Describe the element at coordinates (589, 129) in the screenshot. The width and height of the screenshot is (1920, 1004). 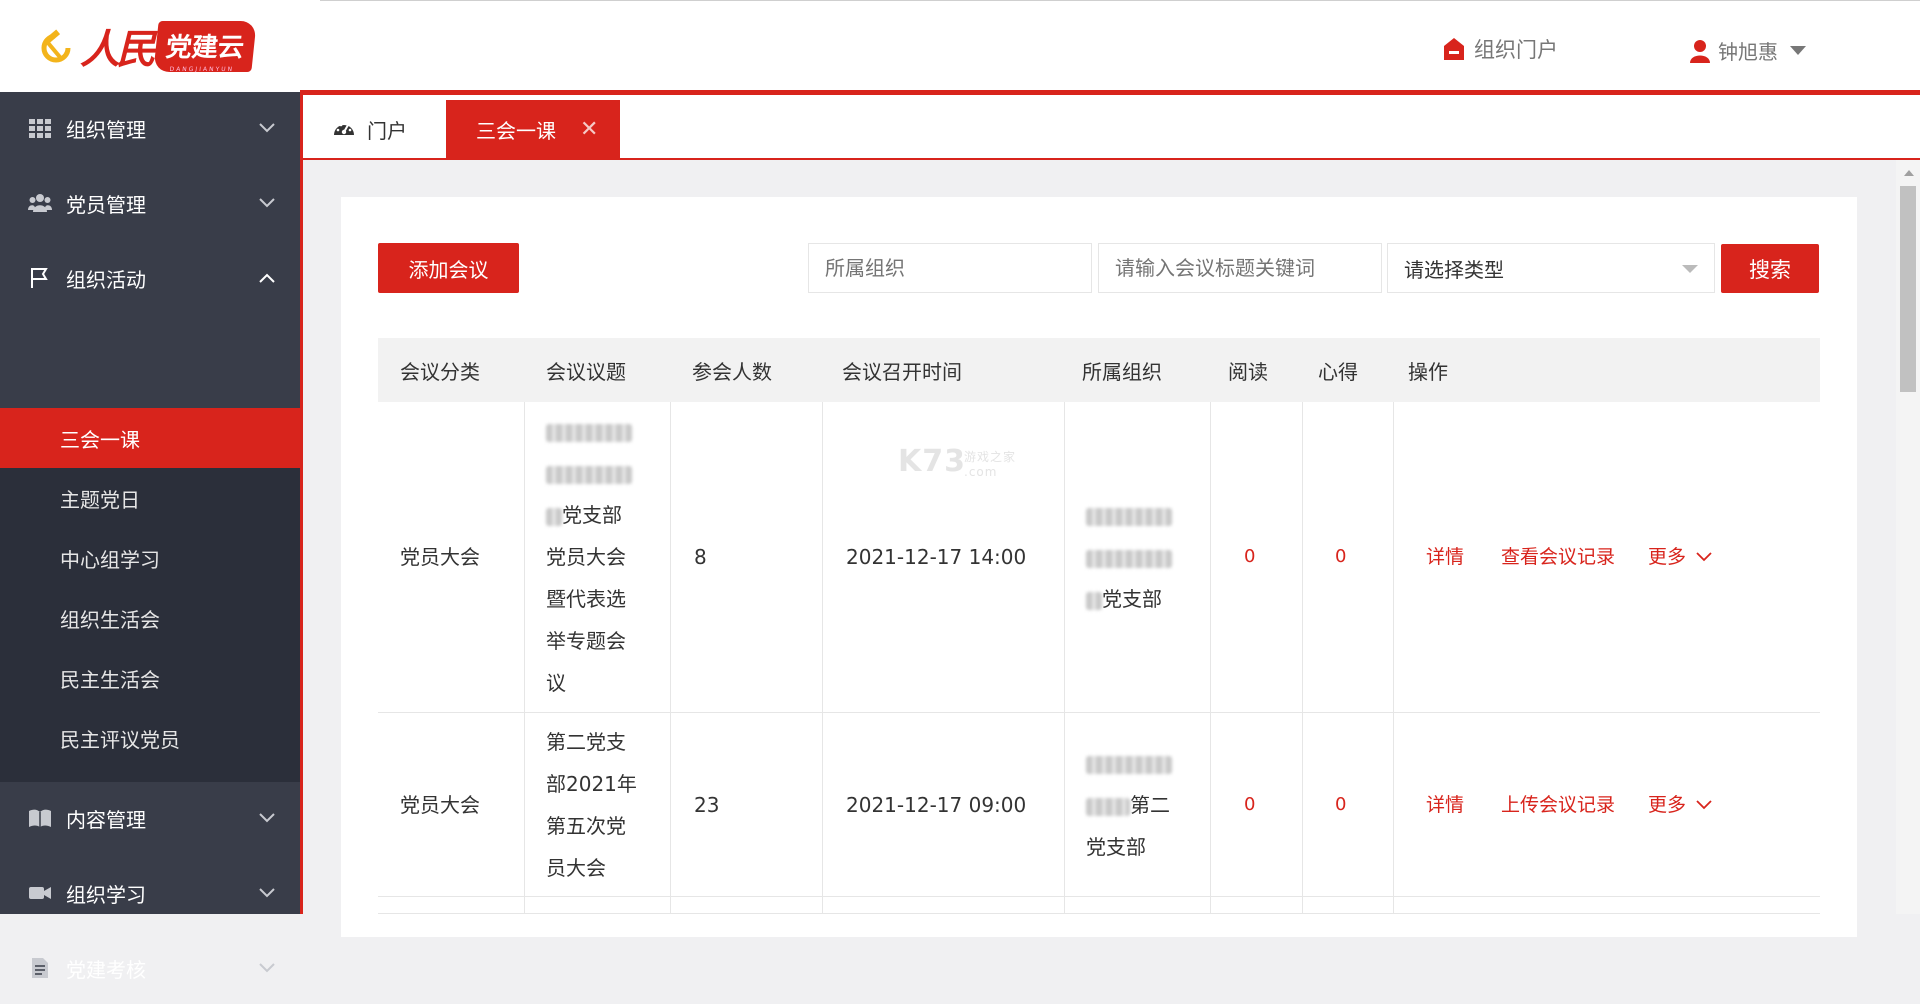
I see `close-icon: ✕` at that location.